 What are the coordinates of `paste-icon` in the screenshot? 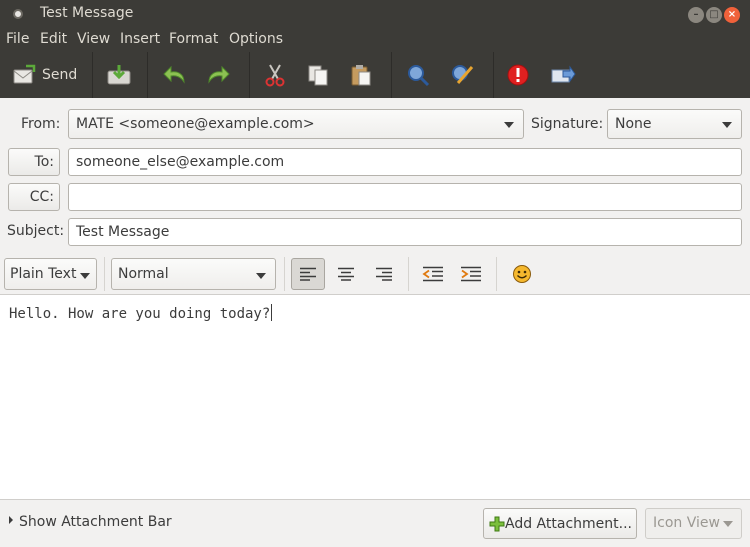 It's located at (361, 75).